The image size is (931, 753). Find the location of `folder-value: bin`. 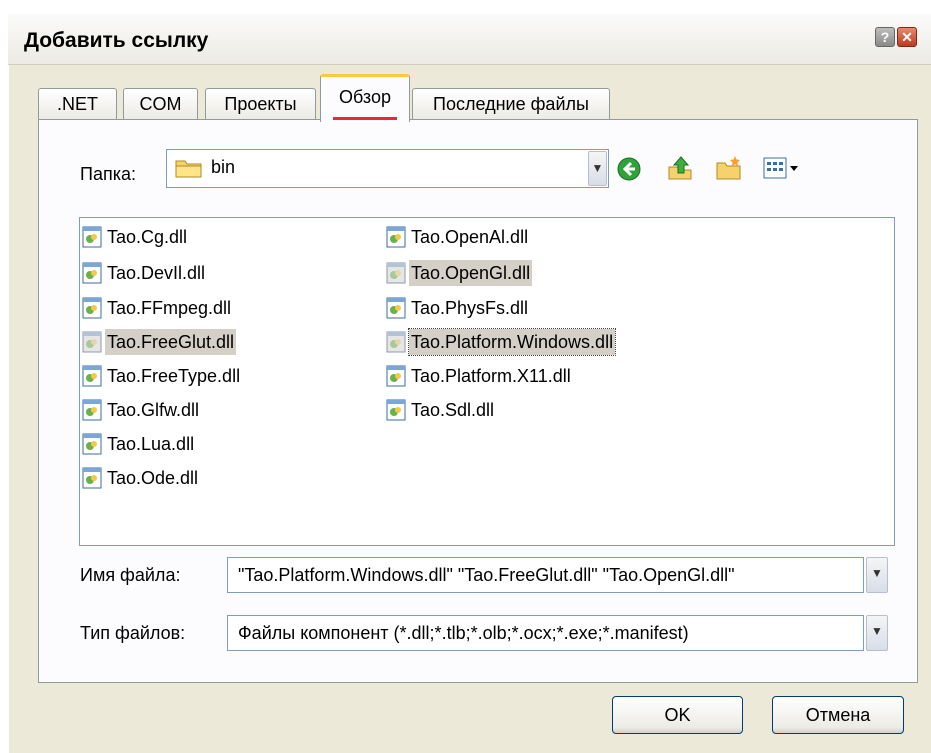

folder-value: bin is located at coordinates (223, 167).